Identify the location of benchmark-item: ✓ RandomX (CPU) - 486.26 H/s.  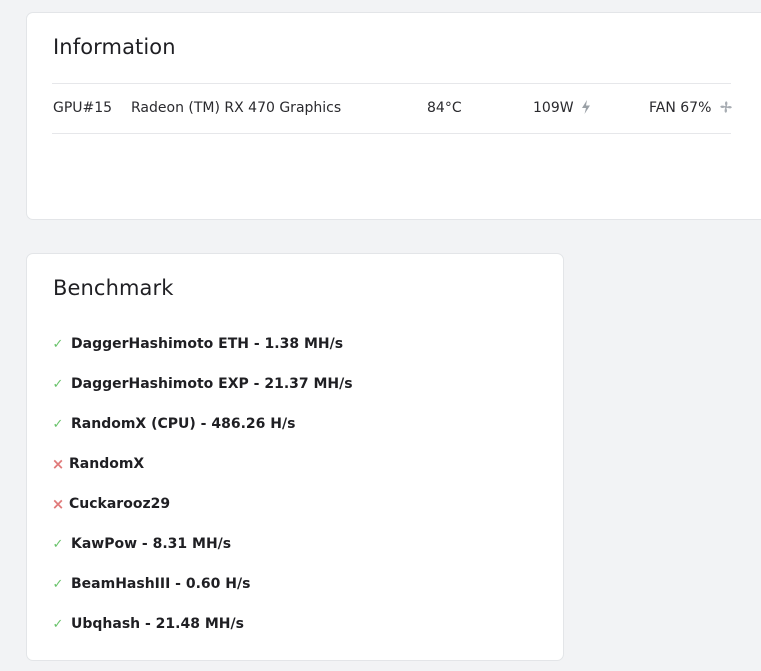
(202, 424).